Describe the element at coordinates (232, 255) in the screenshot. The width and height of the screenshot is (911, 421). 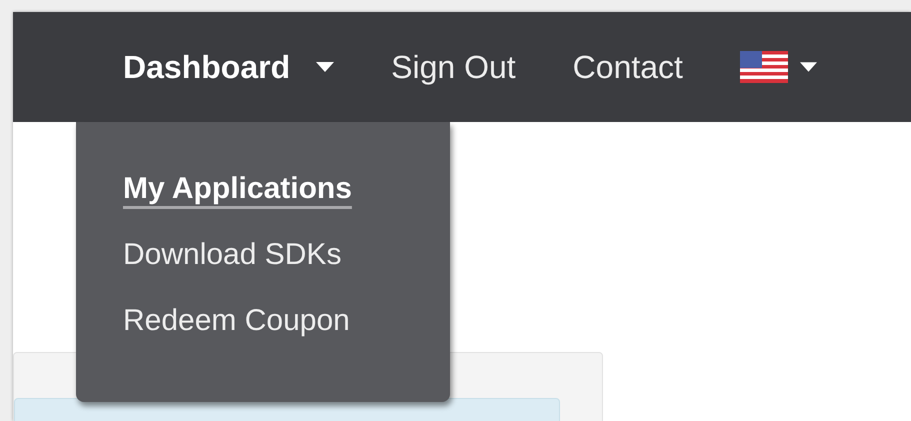
I see `menu-item: Download SDKs` at that location.